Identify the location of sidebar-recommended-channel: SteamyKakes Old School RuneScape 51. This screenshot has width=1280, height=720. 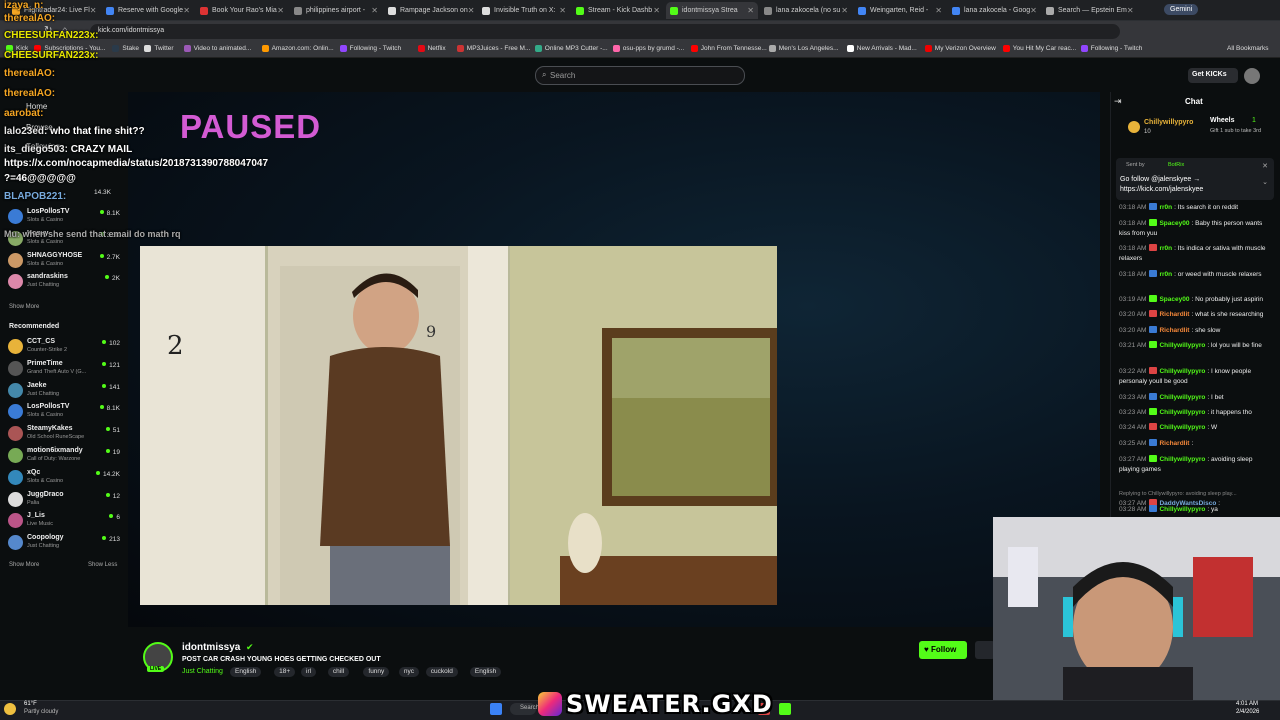
(65, 434).